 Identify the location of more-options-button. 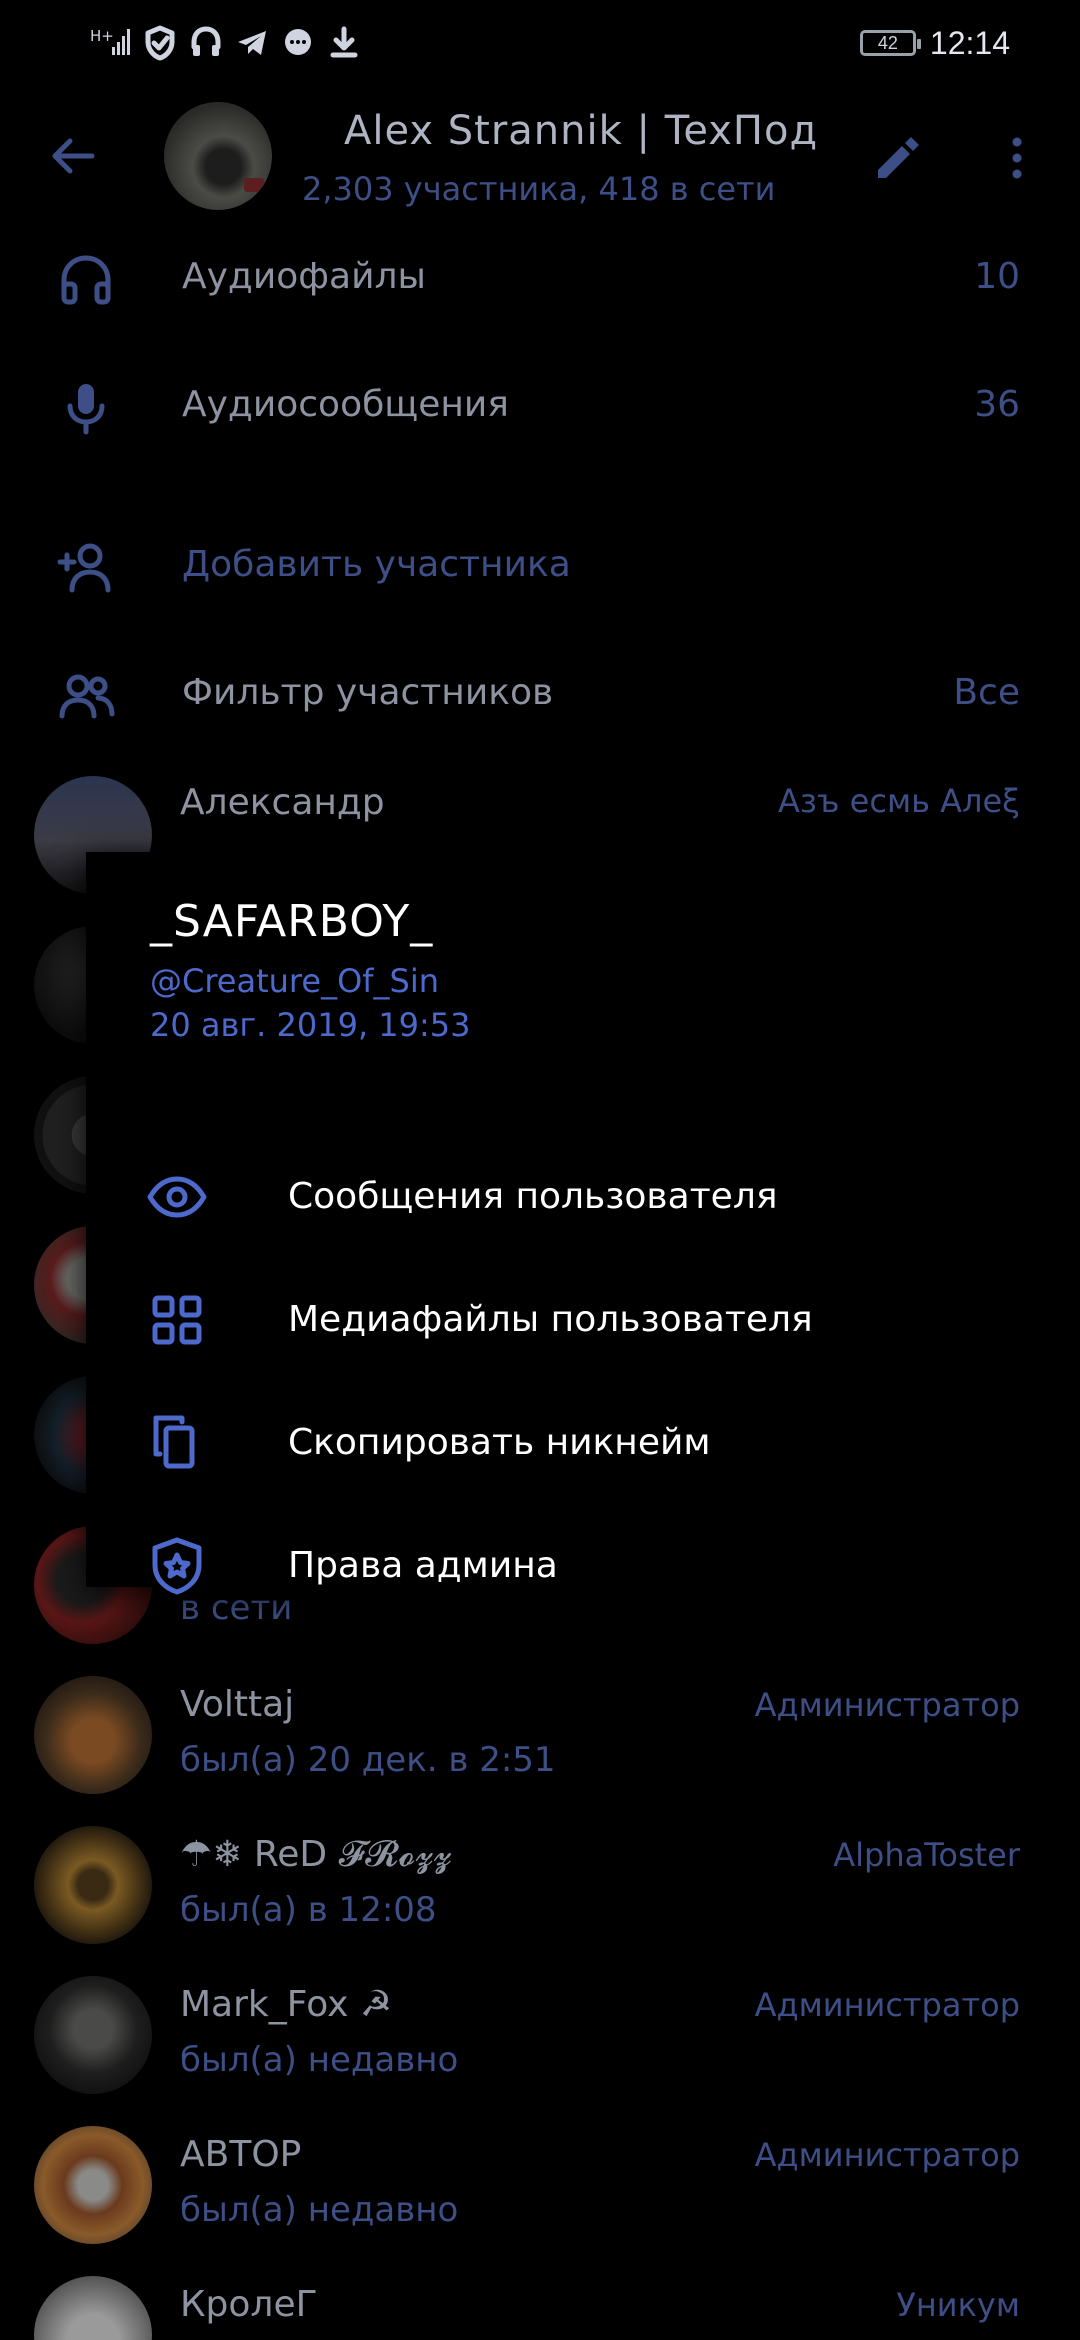
(1017, 158).